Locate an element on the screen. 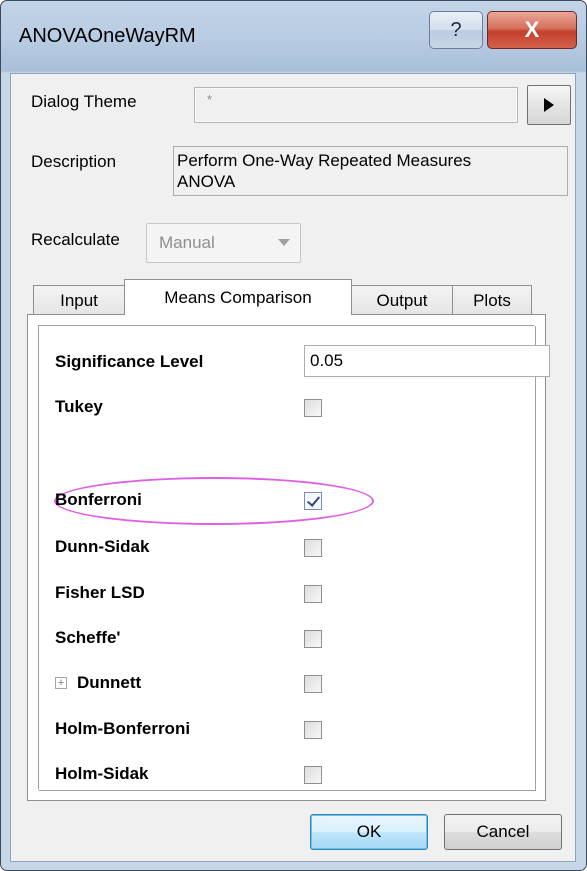  tab-plots: Plots is located at coordinates (492, 300).